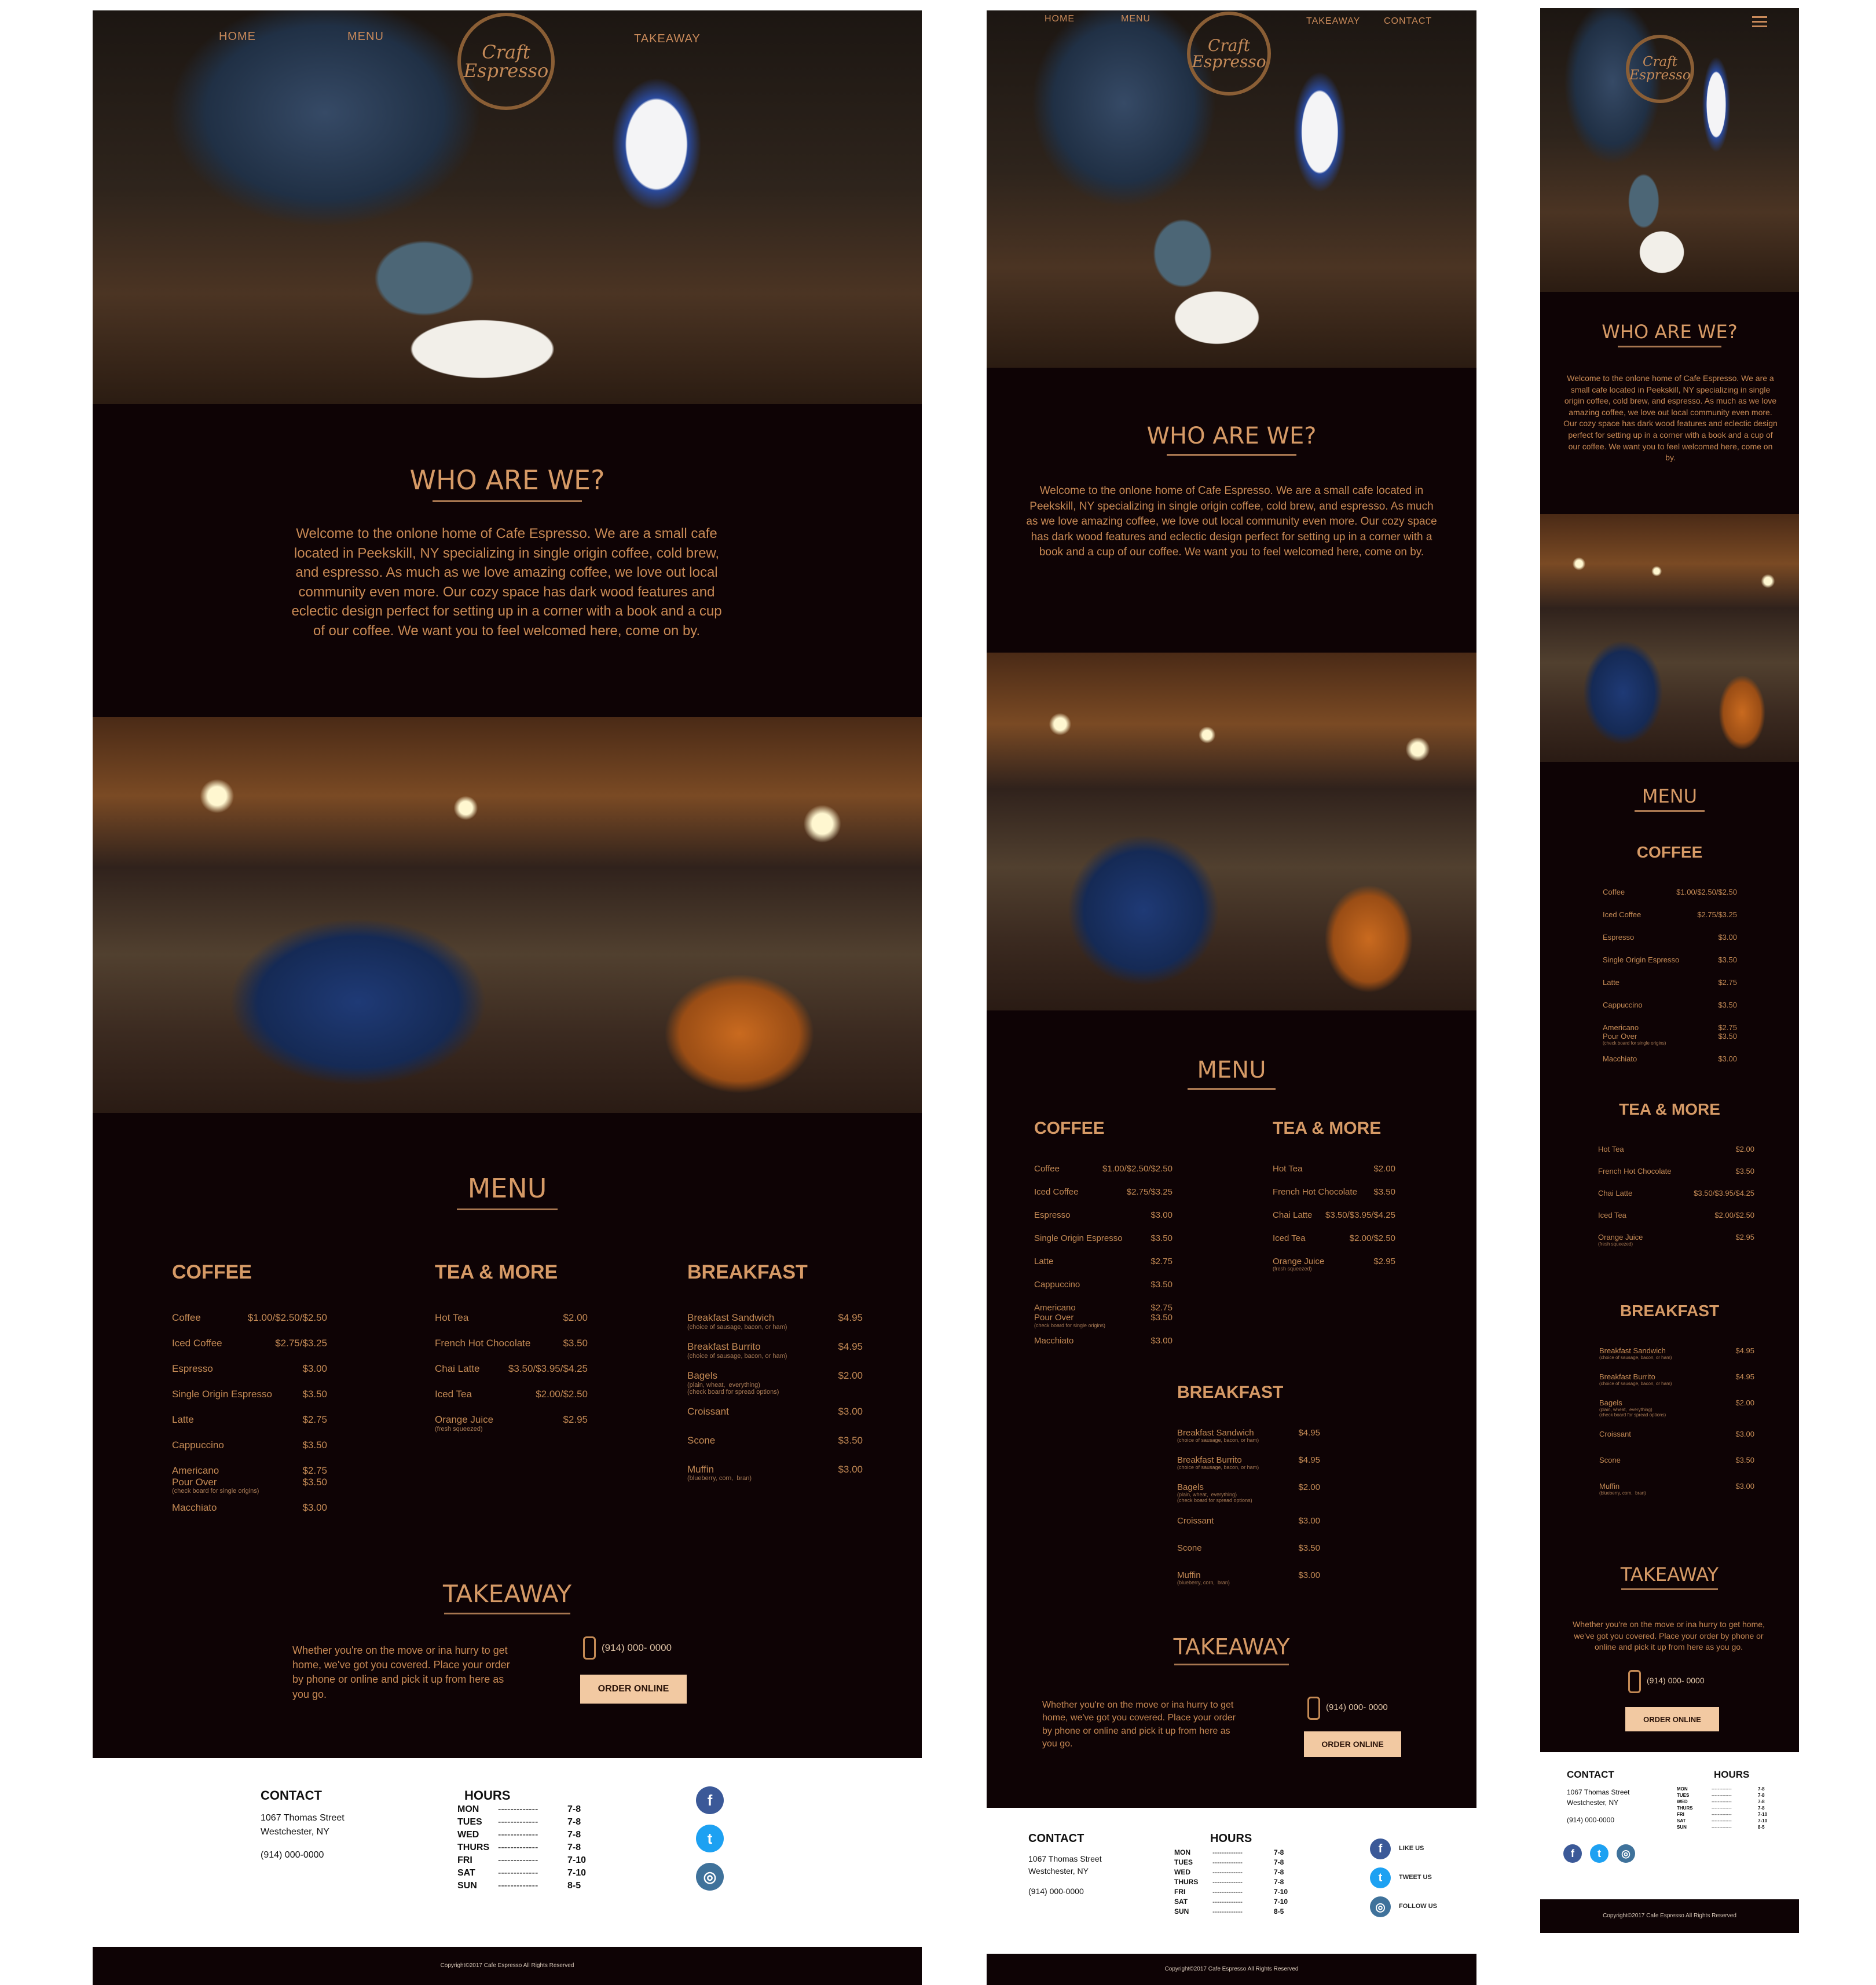 This screenshot has height=1985, width=1876. Describe the element at coordinates (1056, 1192) in the screenshot. I see `menu-item-name: Iced Coffee` at that location.